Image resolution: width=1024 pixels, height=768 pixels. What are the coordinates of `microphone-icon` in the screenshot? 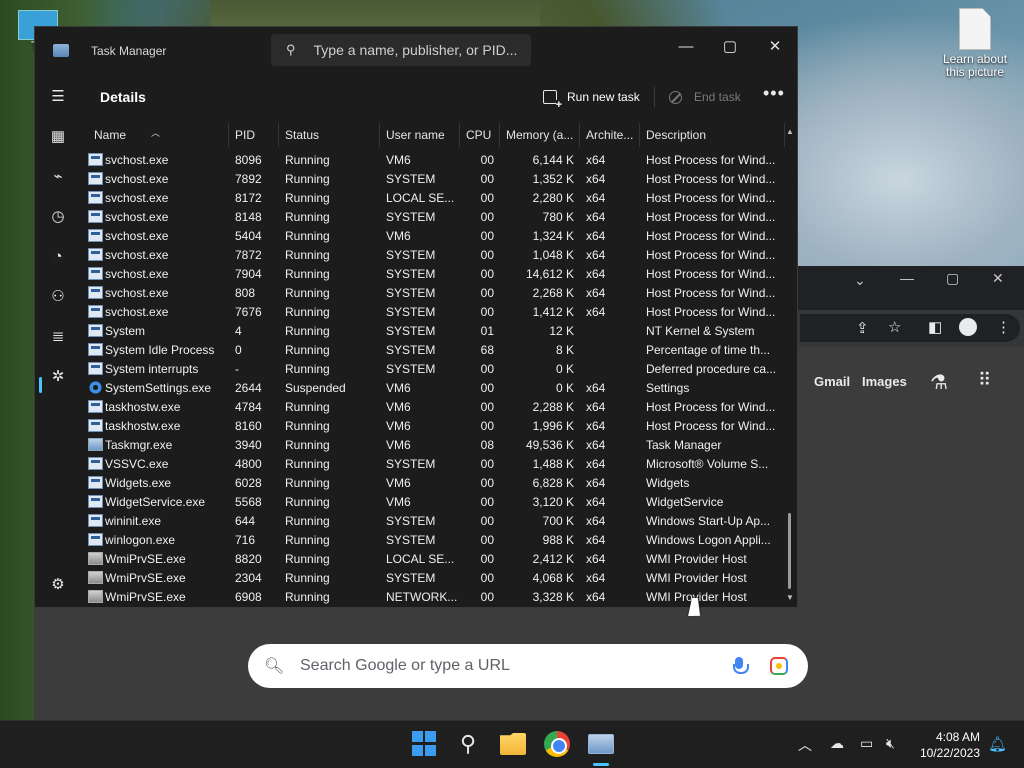 It's located at (740, 666).